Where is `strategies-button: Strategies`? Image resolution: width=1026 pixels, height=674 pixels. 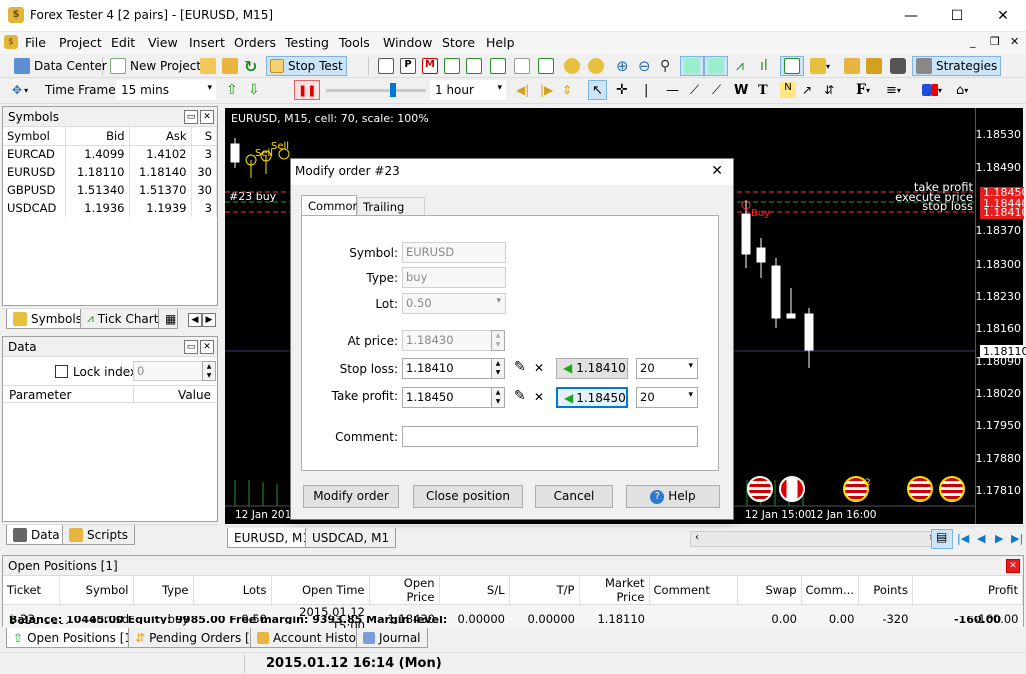
strategies-button: Strategies is located at coordinates (957, 66).